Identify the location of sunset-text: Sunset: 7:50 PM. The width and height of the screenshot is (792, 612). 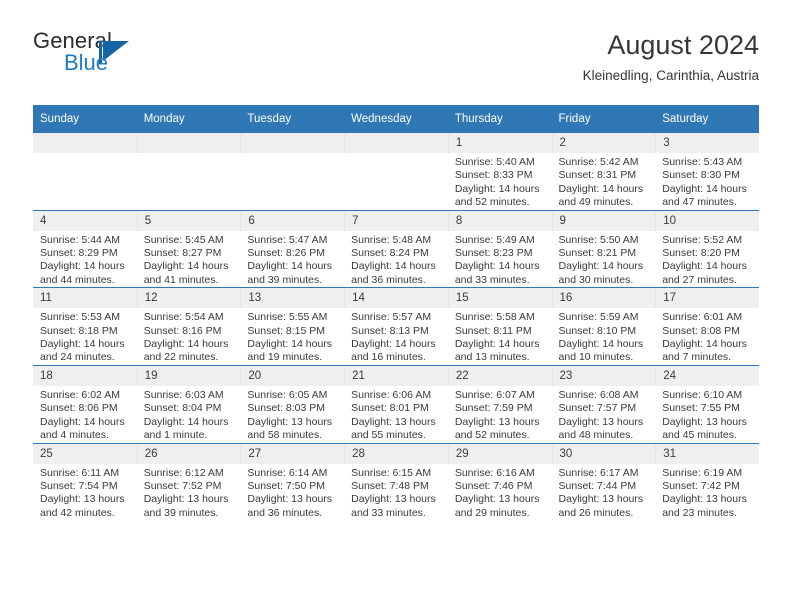
(286, 485).